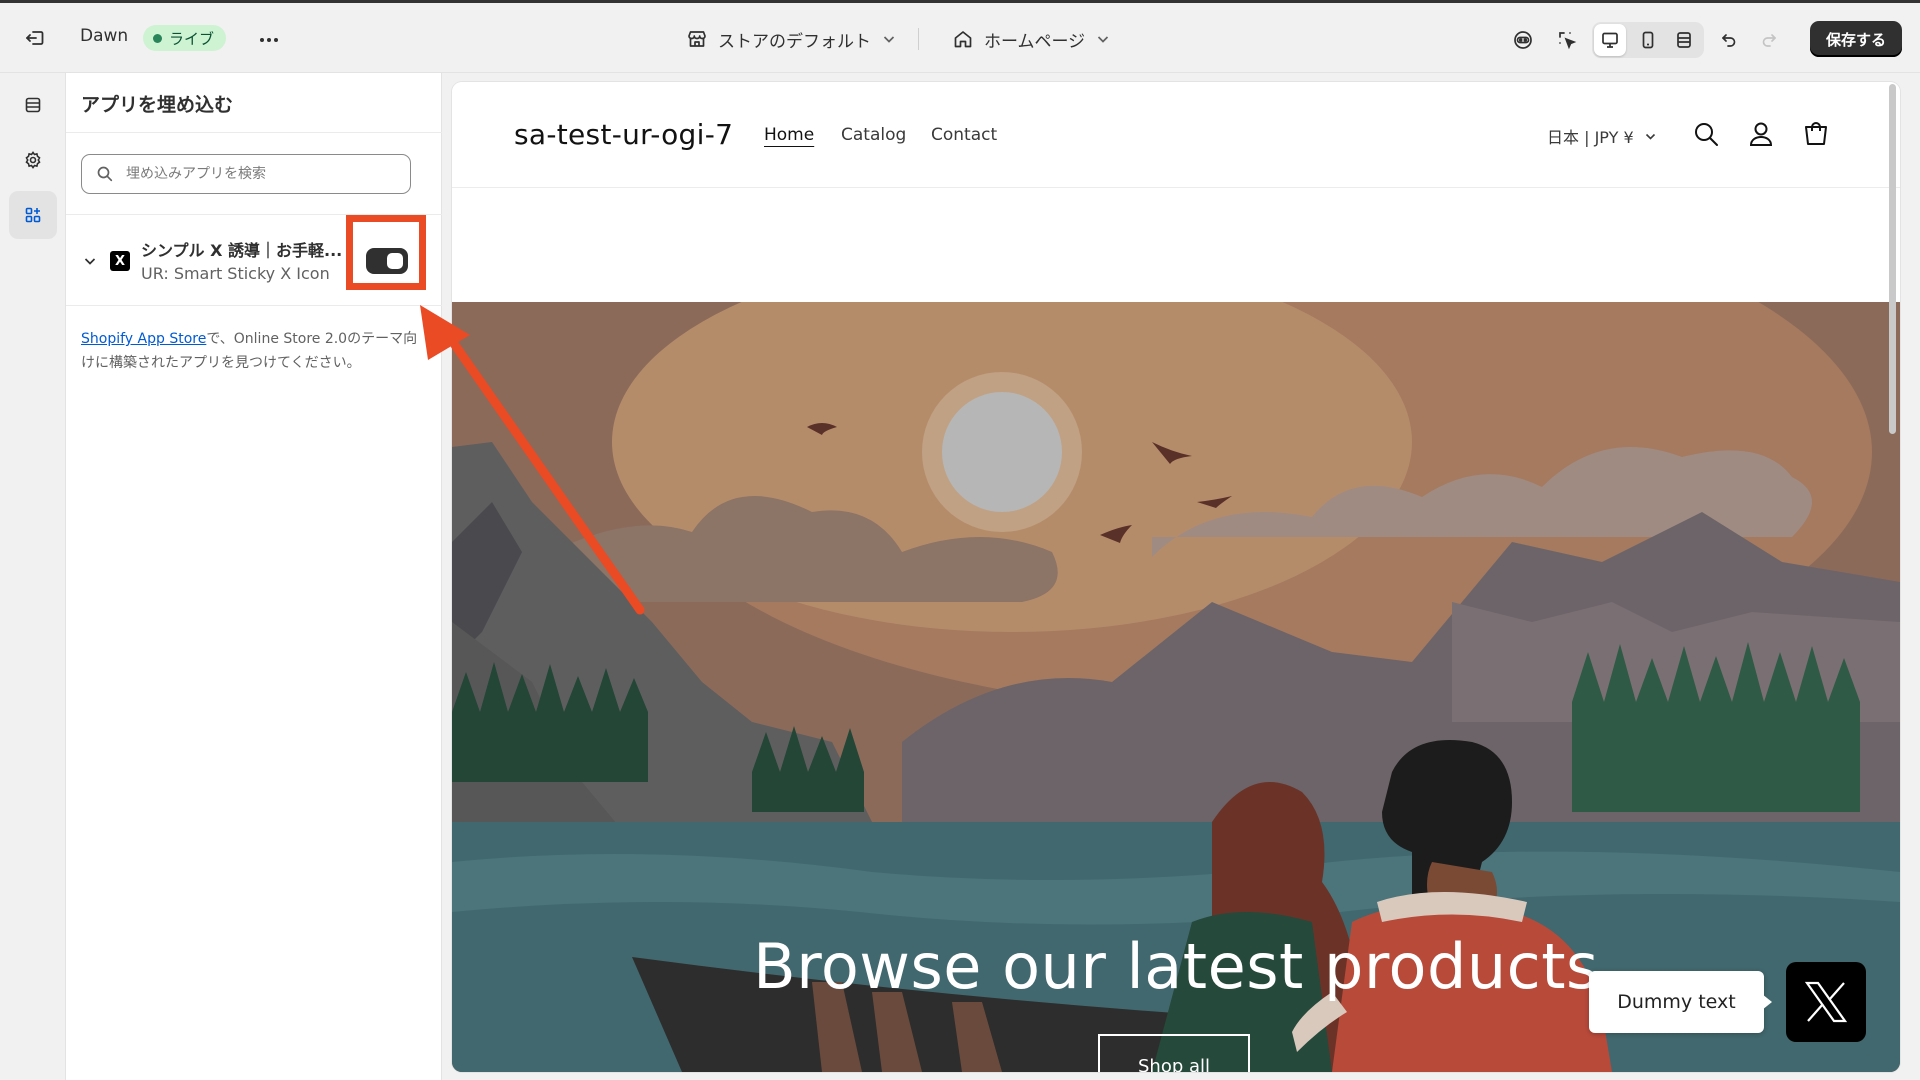 This screenshot has width=1920, height=1080. What do you see at coordinates (1035, 41) in the screenshot?
I see `page-selector-label: ホームページ` at bounding box center [1035, 41].